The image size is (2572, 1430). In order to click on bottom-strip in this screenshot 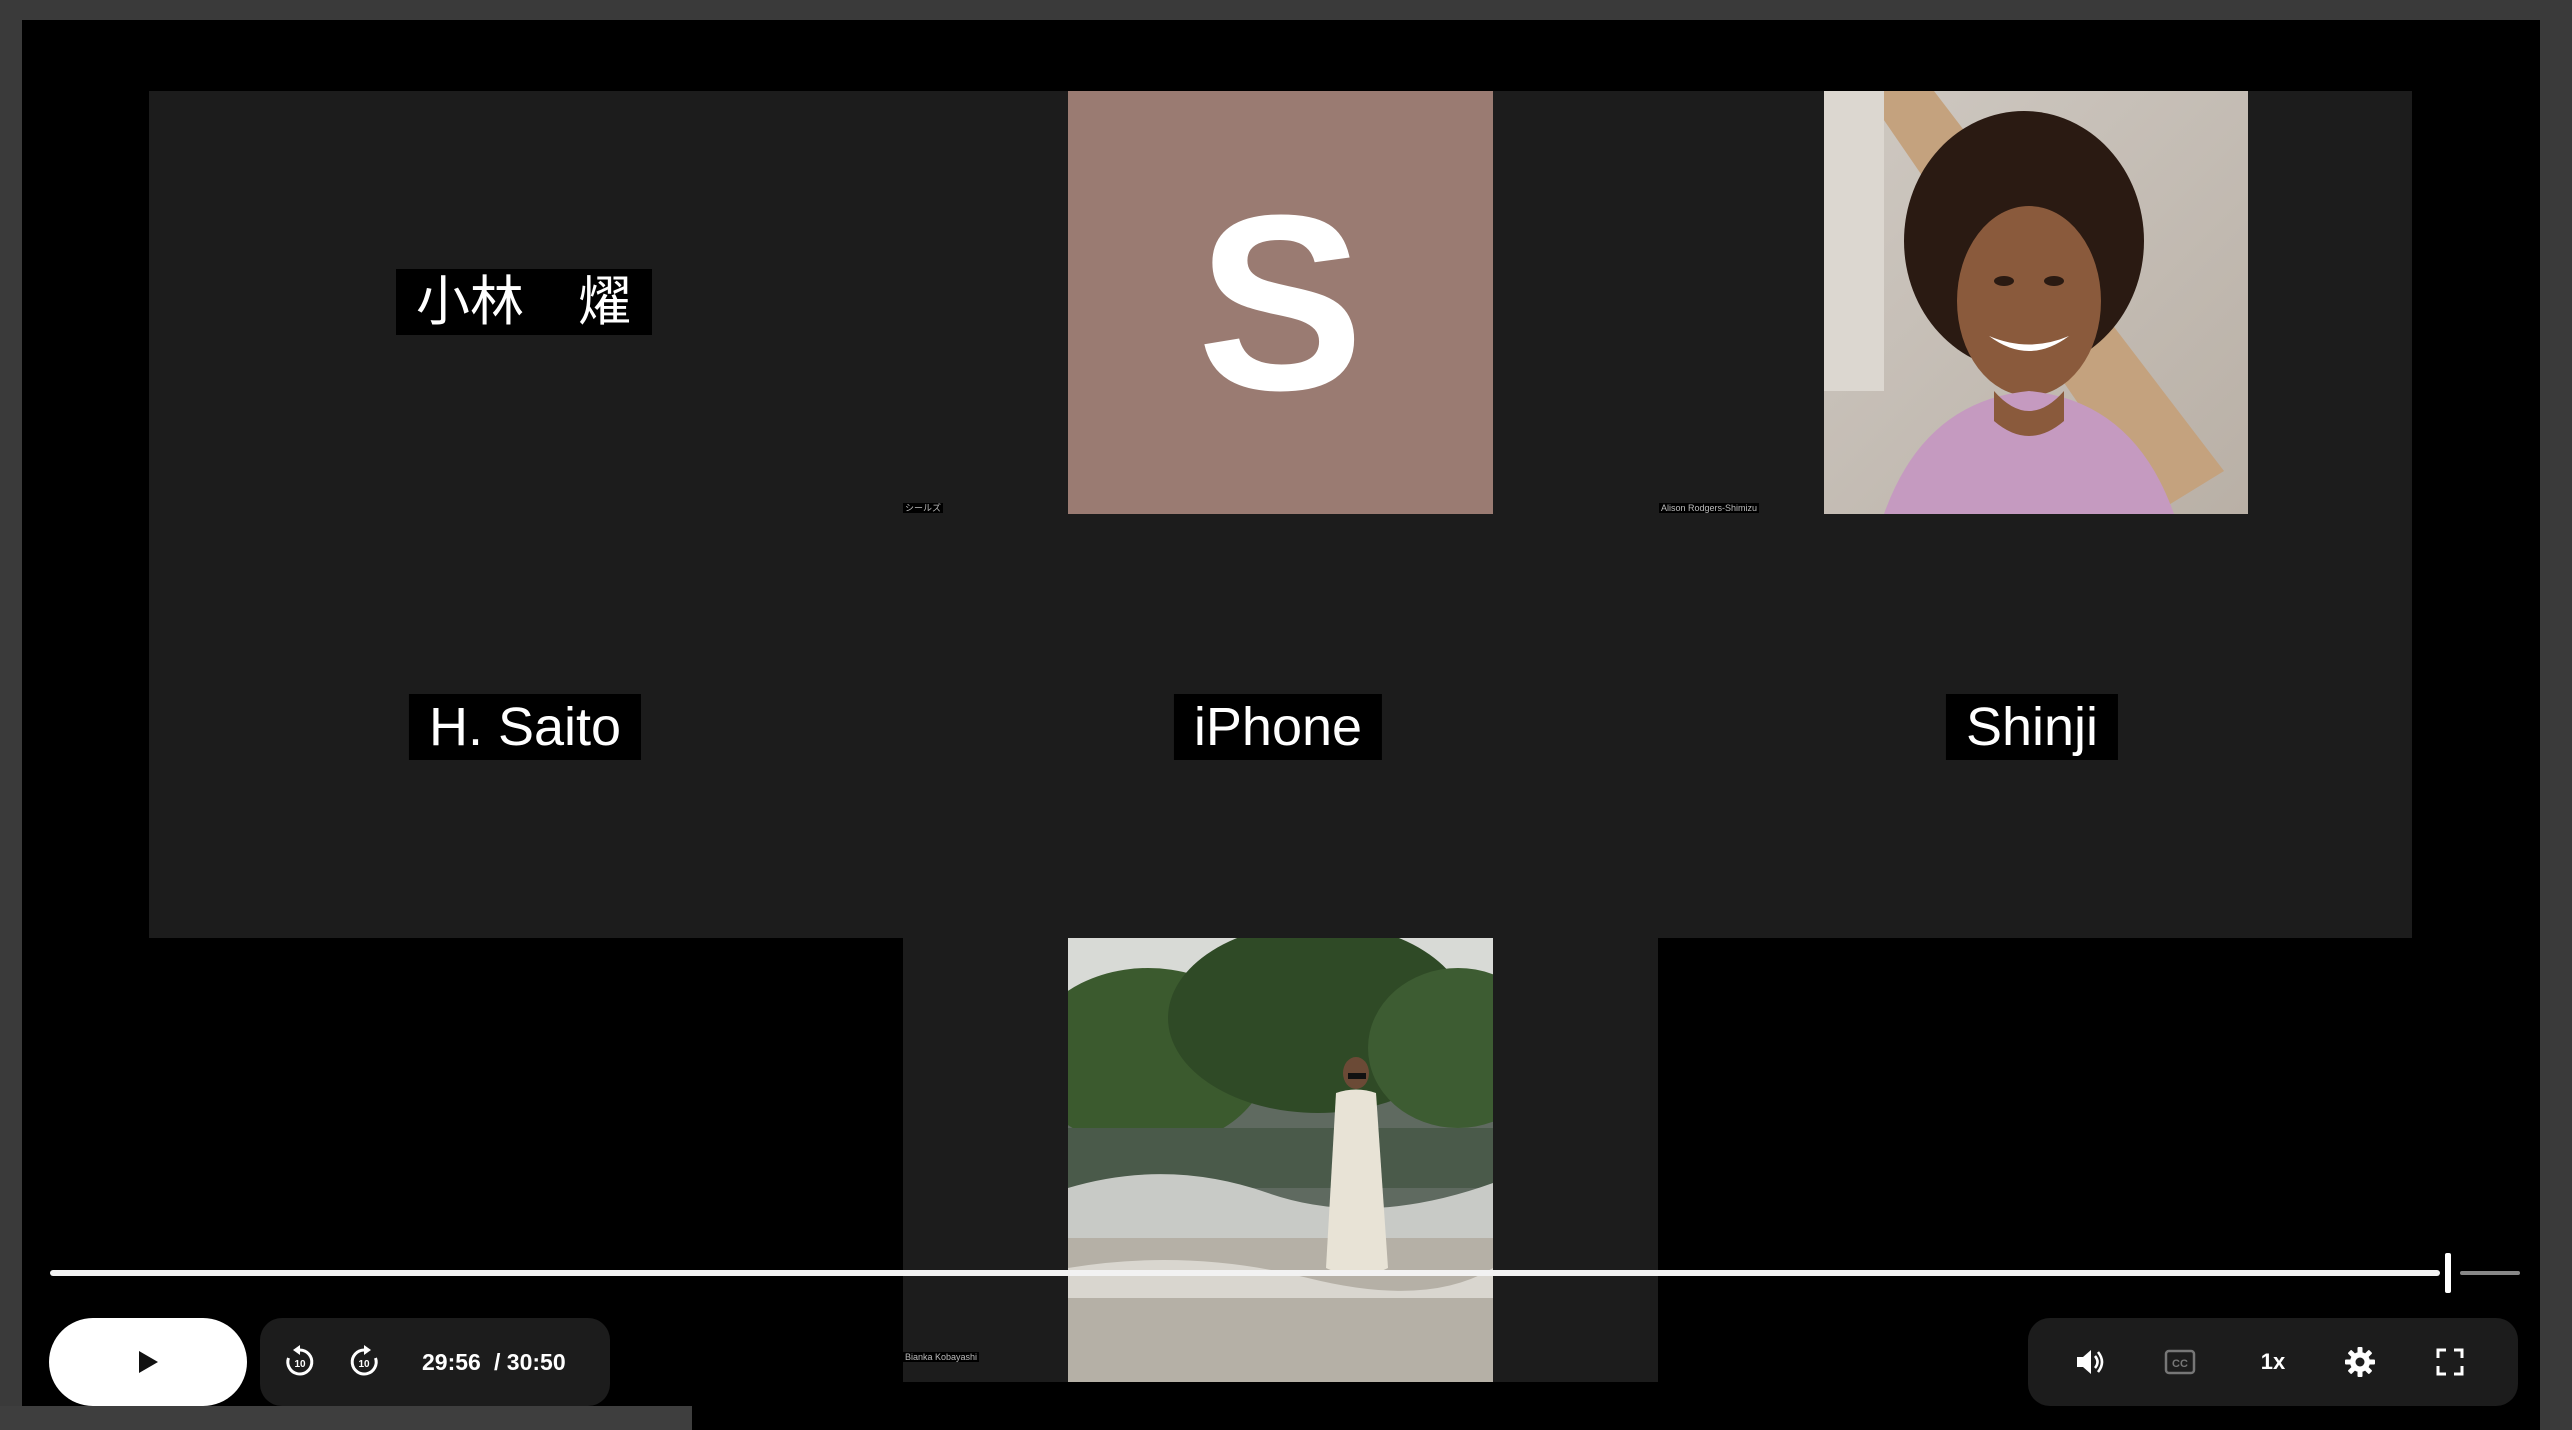, I will do `click(346, 1418)`.